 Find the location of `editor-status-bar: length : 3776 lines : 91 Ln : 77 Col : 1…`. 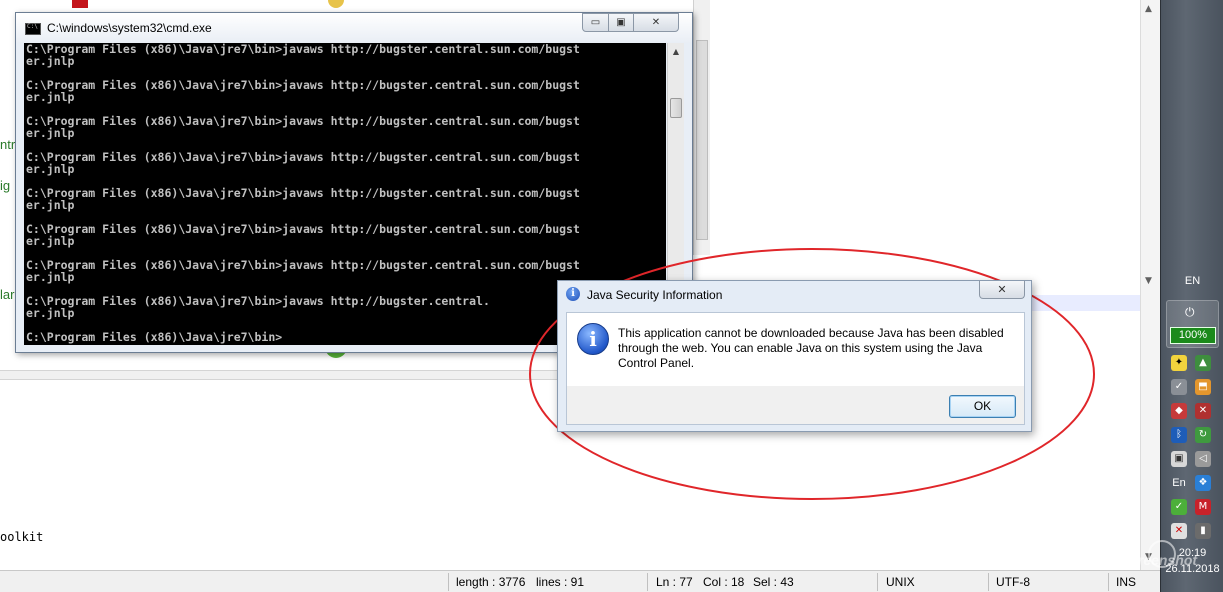

editor-status-bar: length : 3776 lines : 91 Ln : 77 Col : 1… is located at coordinates (580, 581).